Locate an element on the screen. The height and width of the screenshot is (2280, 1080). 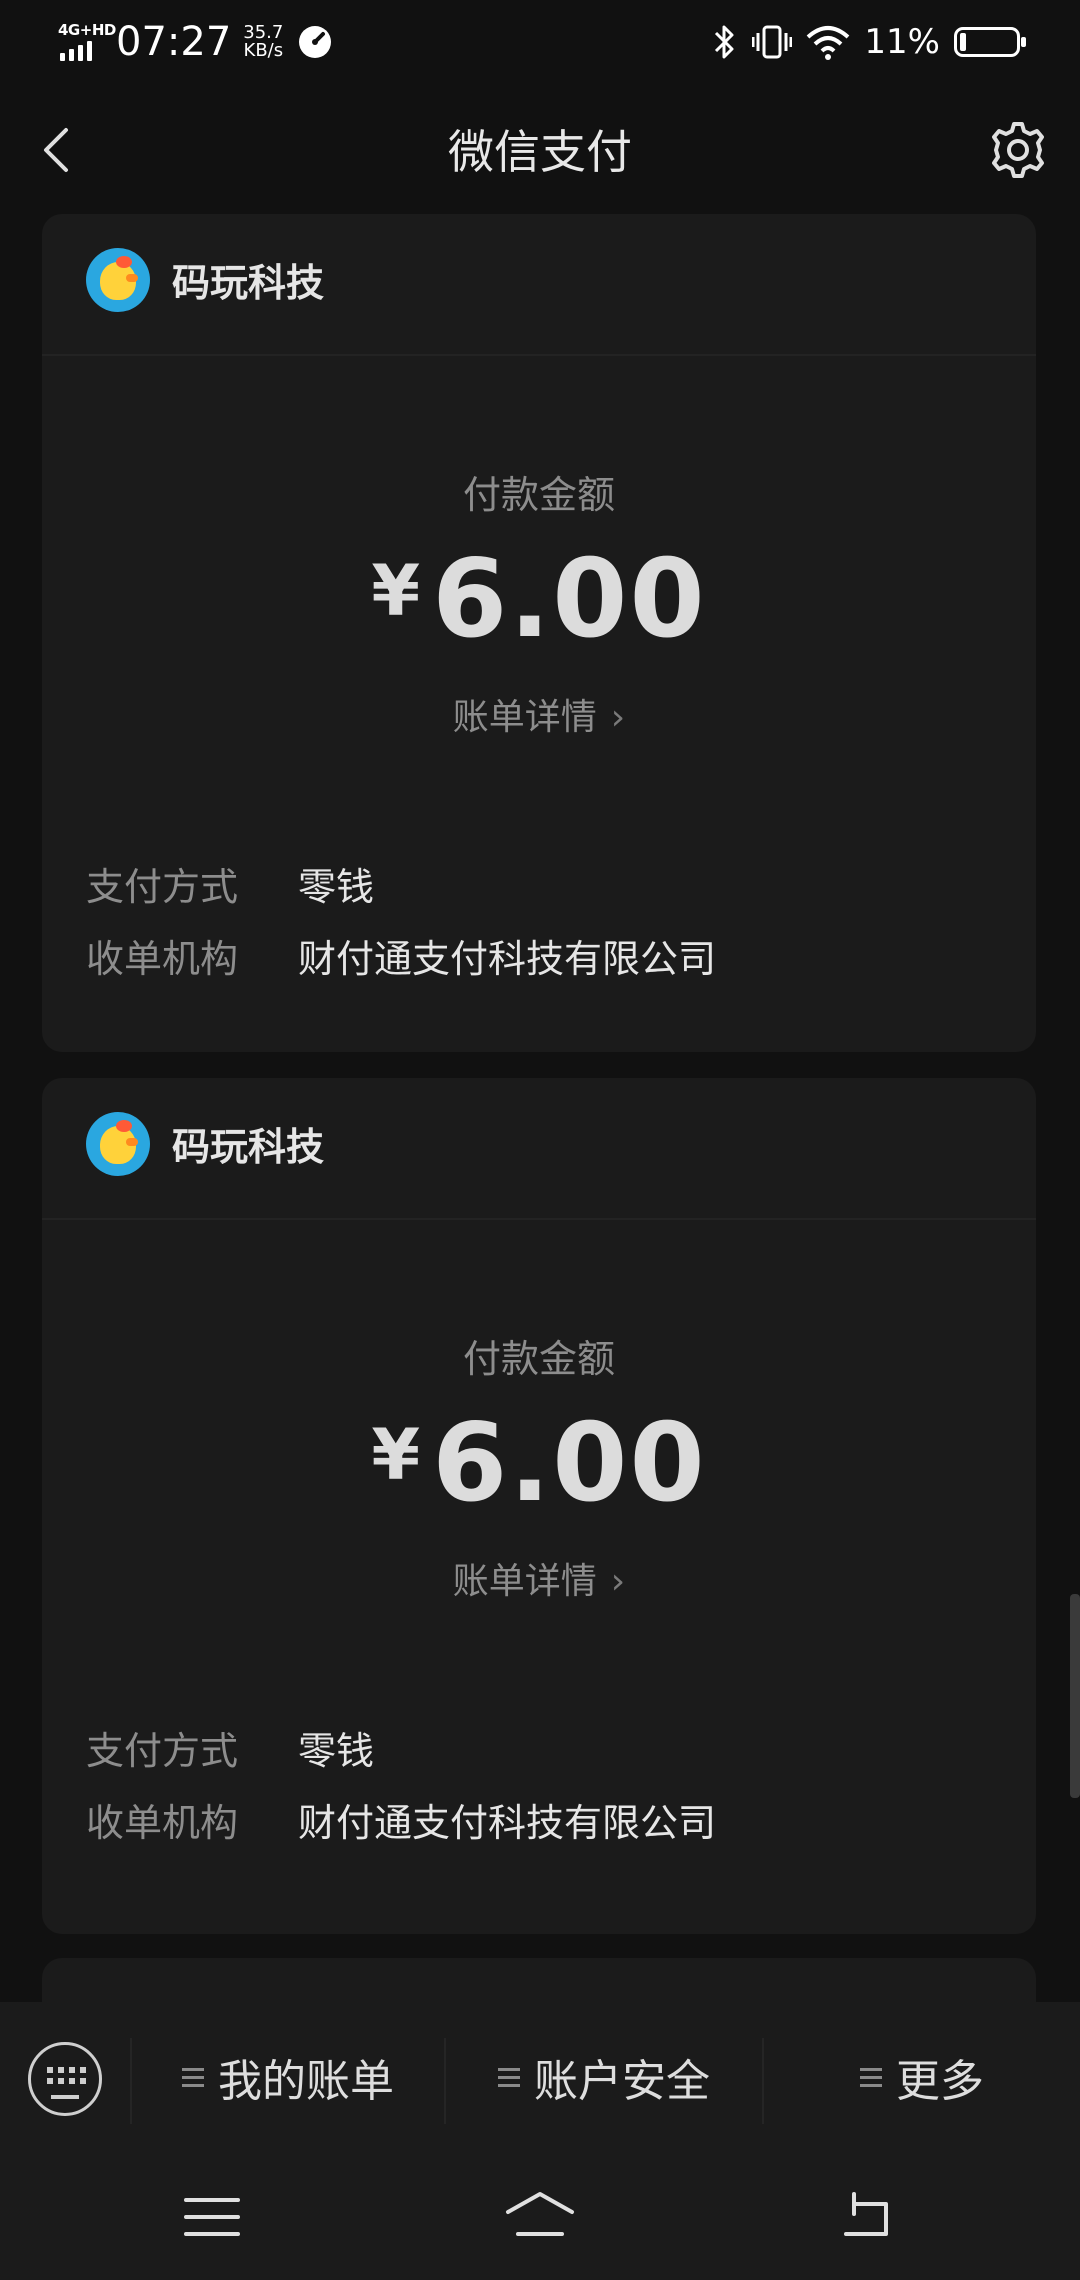
vibrate-icon is located at coordinates (772, 42).